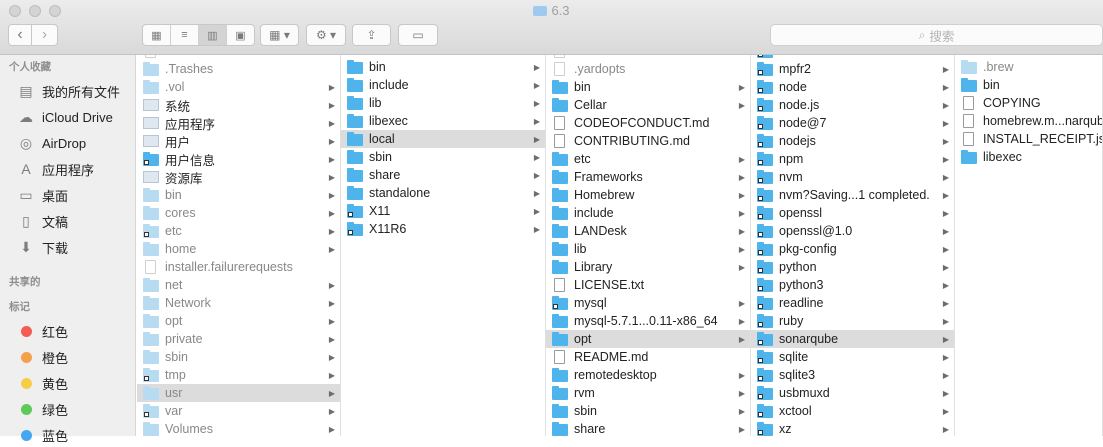 This screenshot has width=1103, height=447. What do you see at coordinates (852, 321) in the screenshot?
I see `folder-row: ruby ▶` at bounding box center [852, 321].